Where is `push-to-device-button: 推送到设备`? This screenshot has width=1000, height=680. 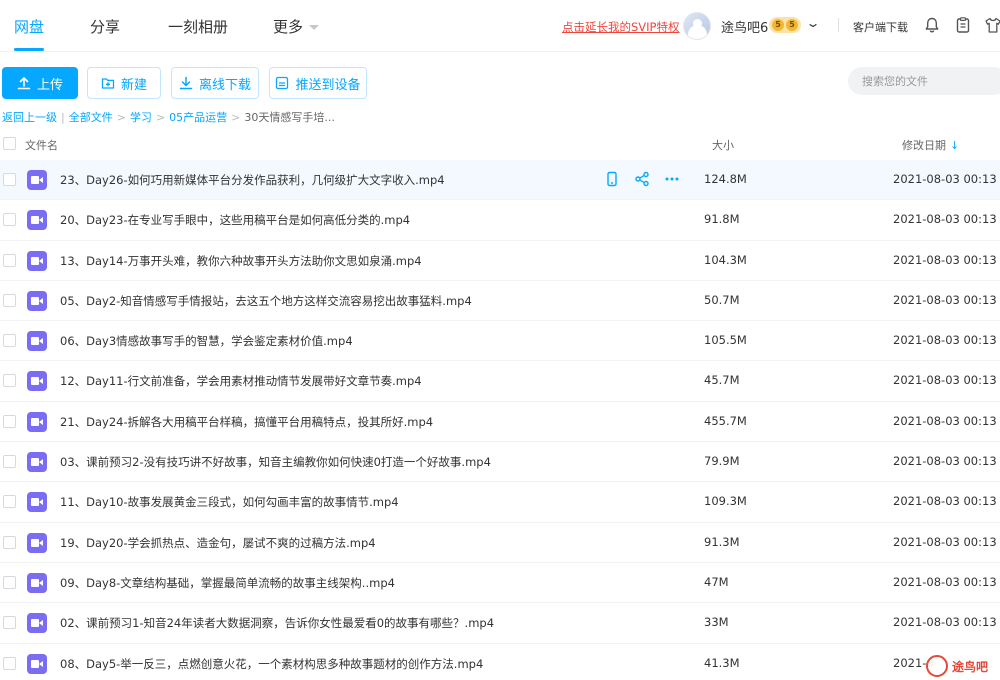 push-to-device-button: 推送到设备 is located at coordinates (318, 83).